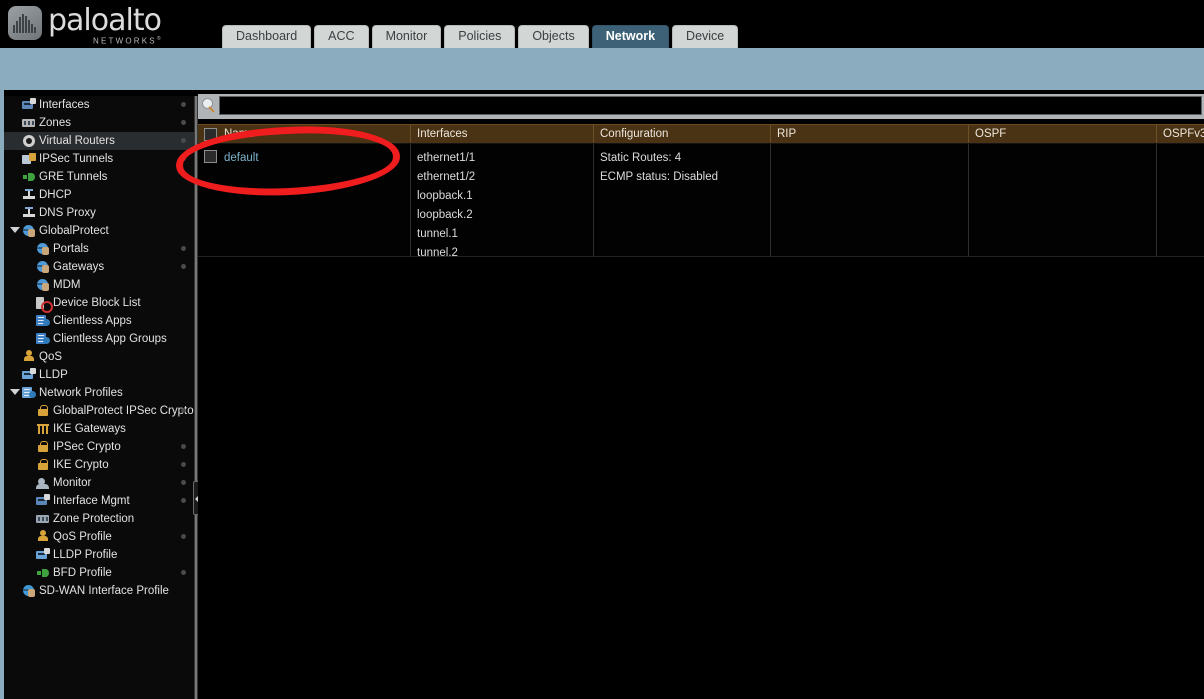  Describe the element at coordinates (82, 537) in the screenshot. I see `sidebar-item-label: QoS Profile` at that location.